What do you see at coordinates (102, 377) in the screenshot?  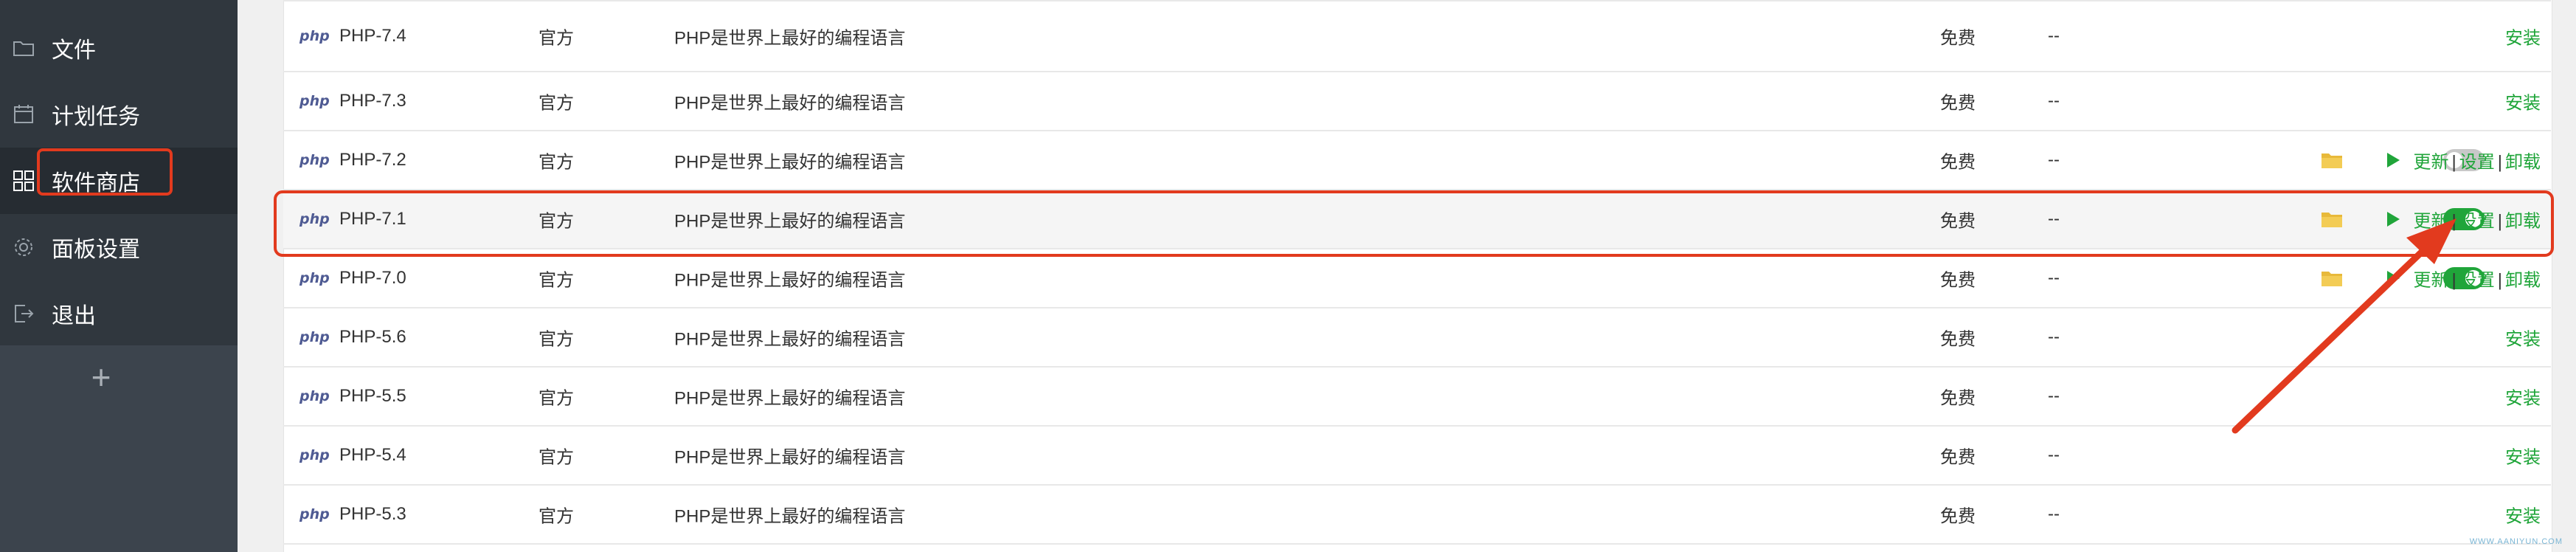 I see `add-button: +` at bounding box center [102, 377].